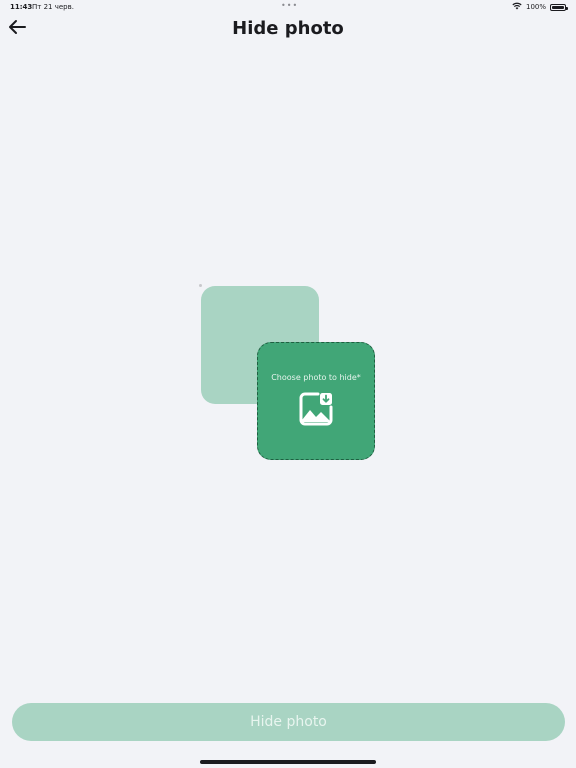 The height and width of the screenshot is (768, 576). Describe the element at coordinates (200, 285) in the screenshot. I see `decorative-dot` at that location.